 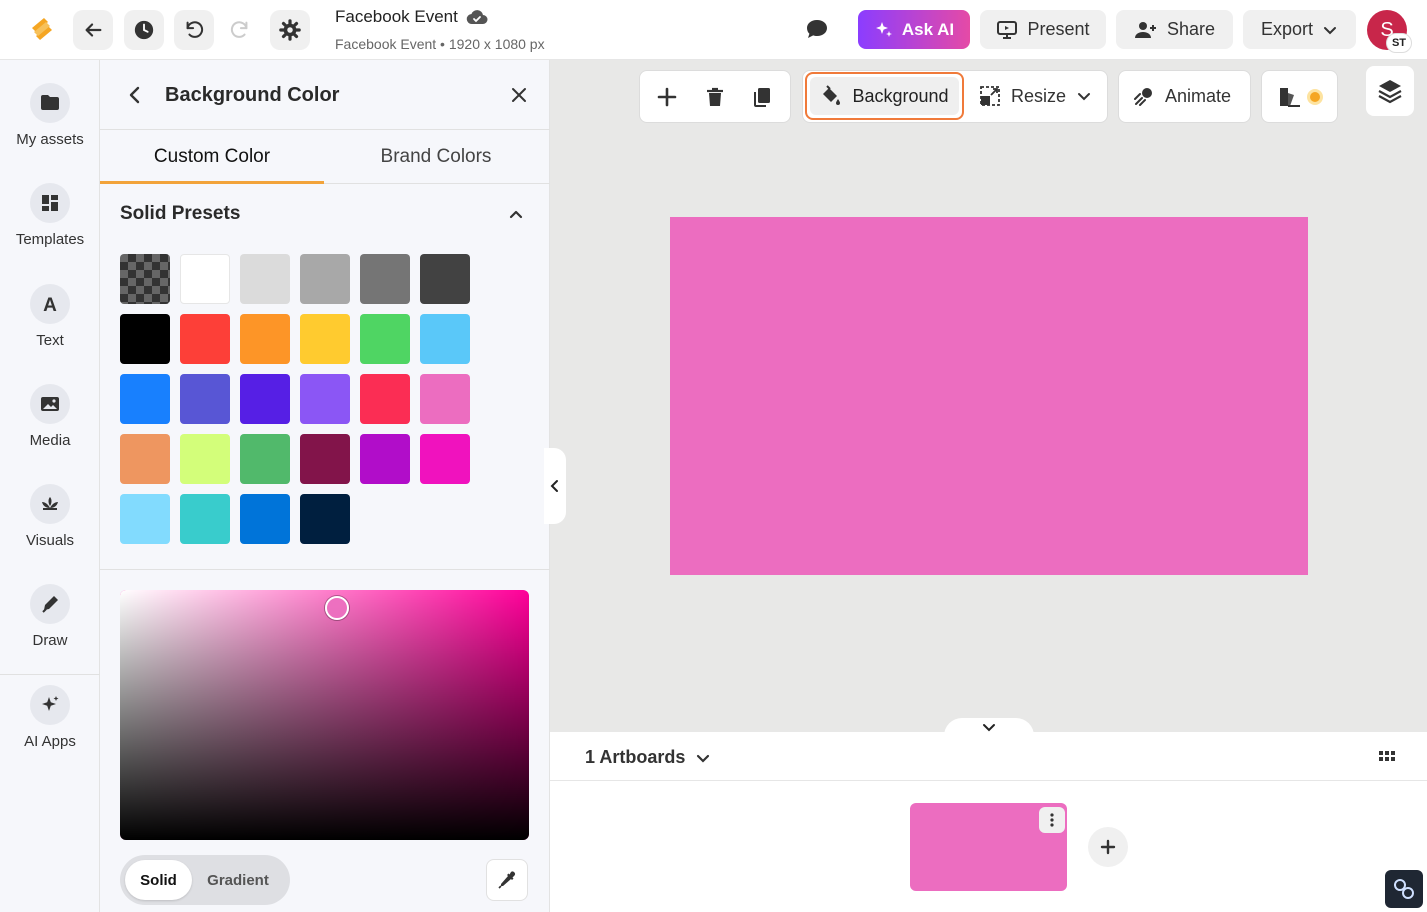 What do you see at coordinates (477, 17) in the screenshot?
I see `cloud-saved-icon` at bounding box center [477, 17].